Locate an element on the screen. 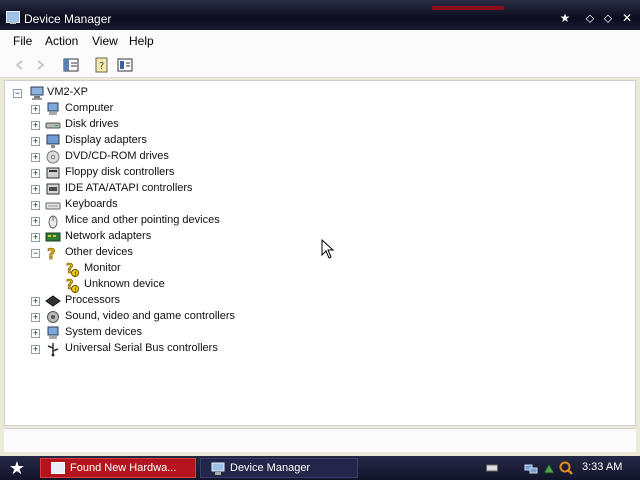 This screenshot has width=640, height=480. window-icon is located at coordinates (58, 468).